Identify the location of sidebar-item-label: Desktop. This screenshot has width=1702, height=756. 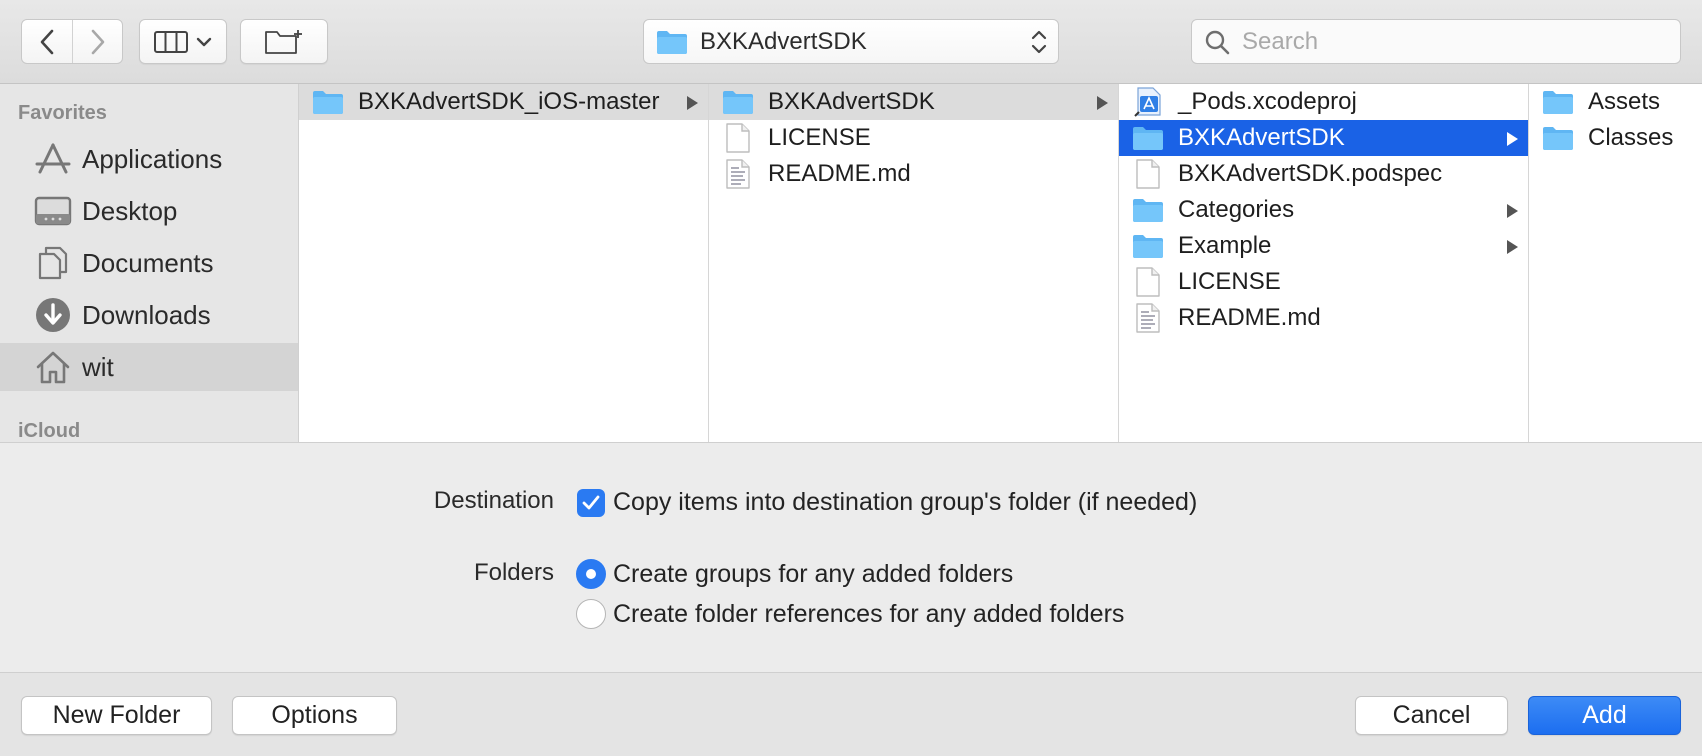
(130, 210).